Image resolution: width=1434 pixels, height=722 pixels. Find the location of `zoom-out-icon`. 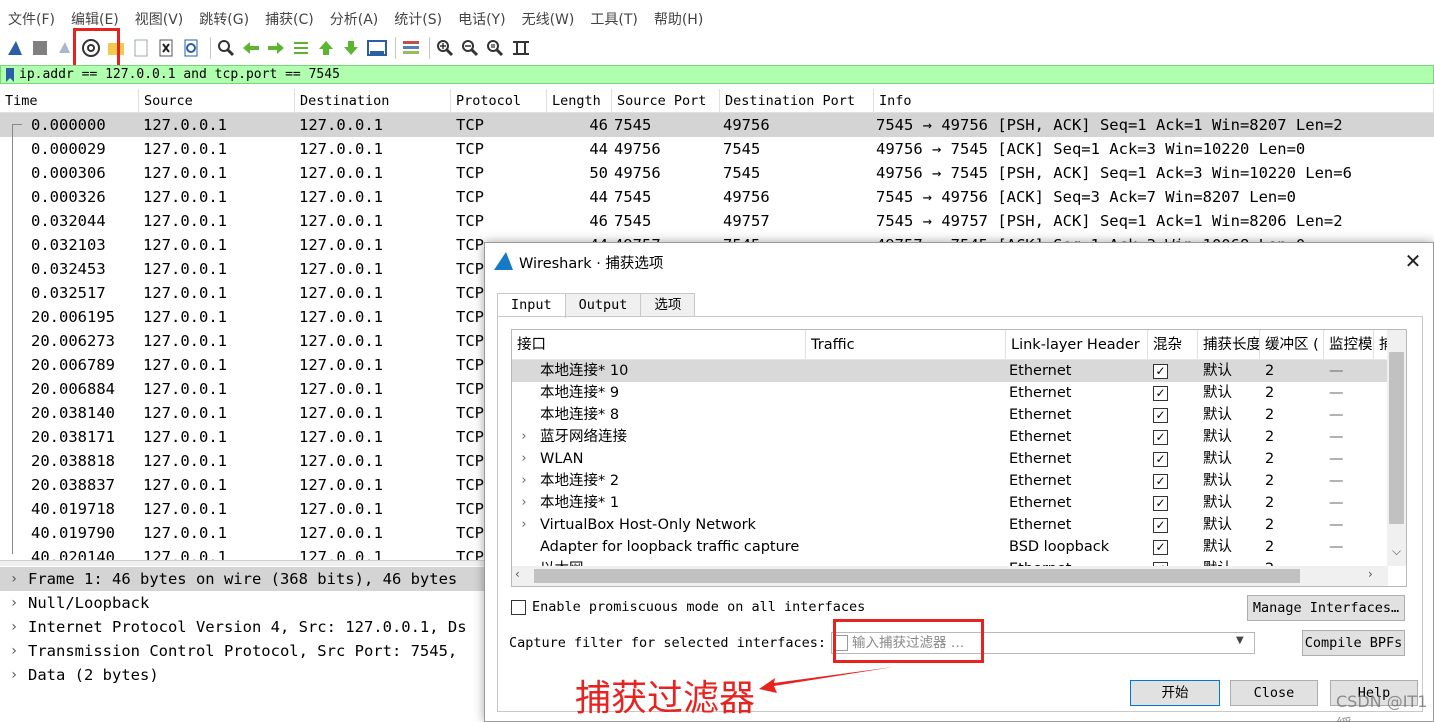

zoom-out-icon is located at coordinates (470, 48).